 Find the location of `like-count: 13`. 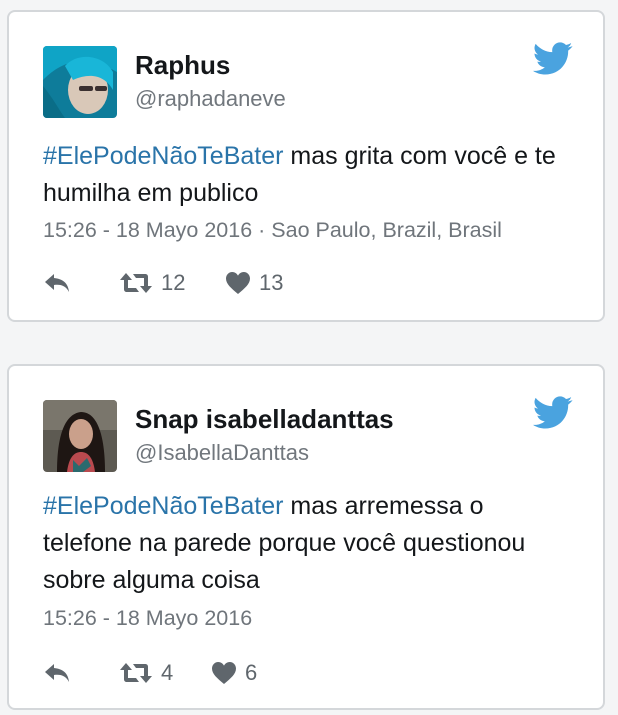

like-count: 13 is located at coordinates (271, 282).